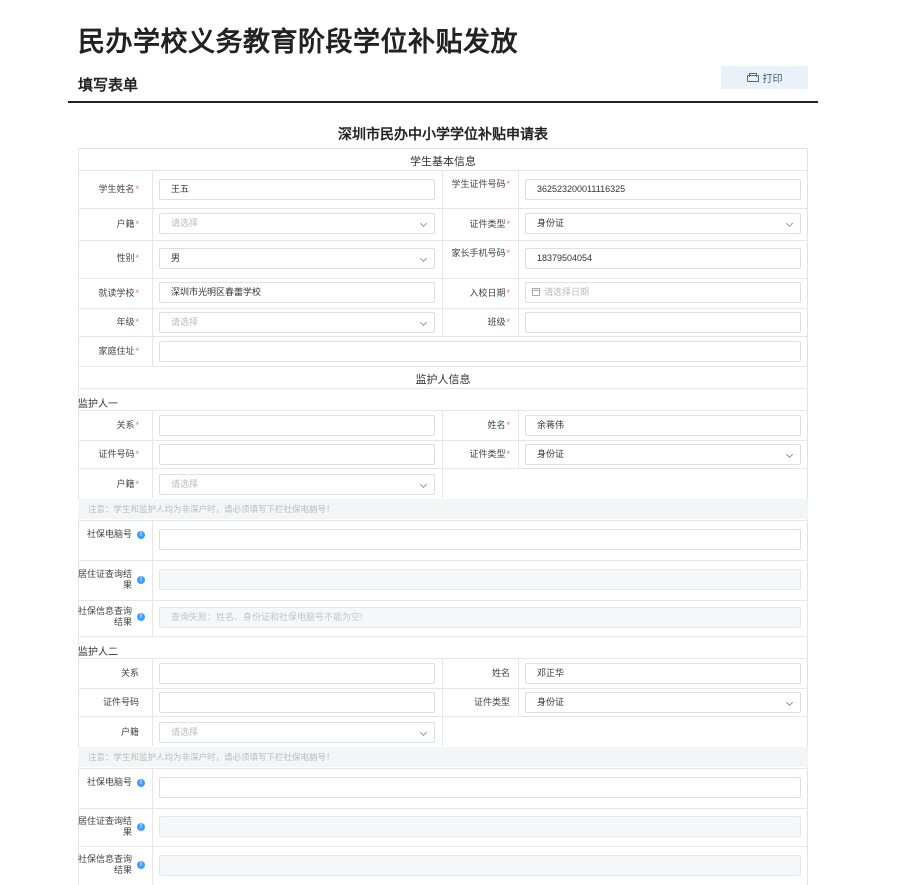 The height and width of the screenshot is (885, 917). I want to click on guardian-section-header: 监护人信息, so click(443, 380).